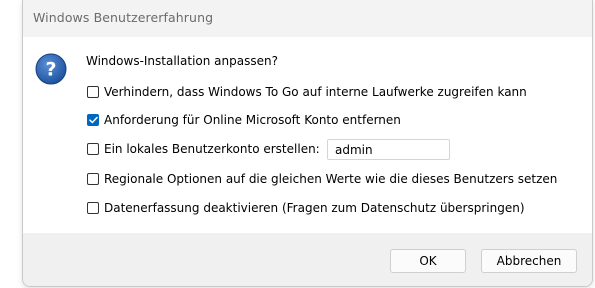 Image resolution: width=595 pixels, height=288 pixels. What do you see at coordinates (93, 92) in the screenshot?
I see `checkbox-prevent-internal-drives` at bounding box center [93, 92].